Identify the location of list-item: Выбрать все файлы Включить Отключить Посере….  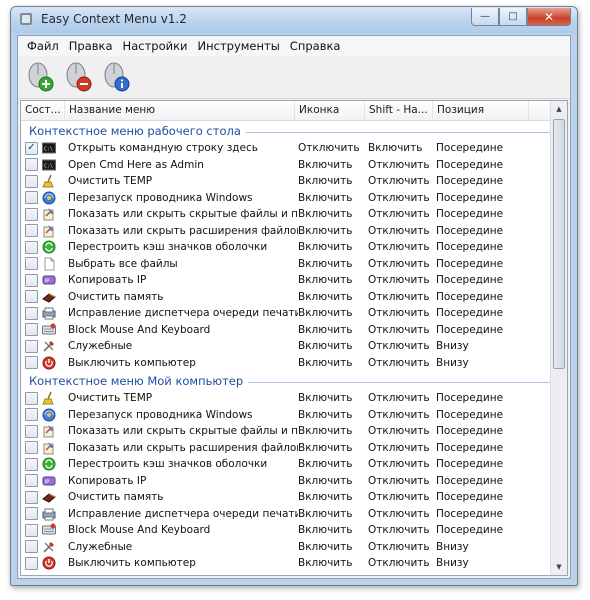
(294, 264).